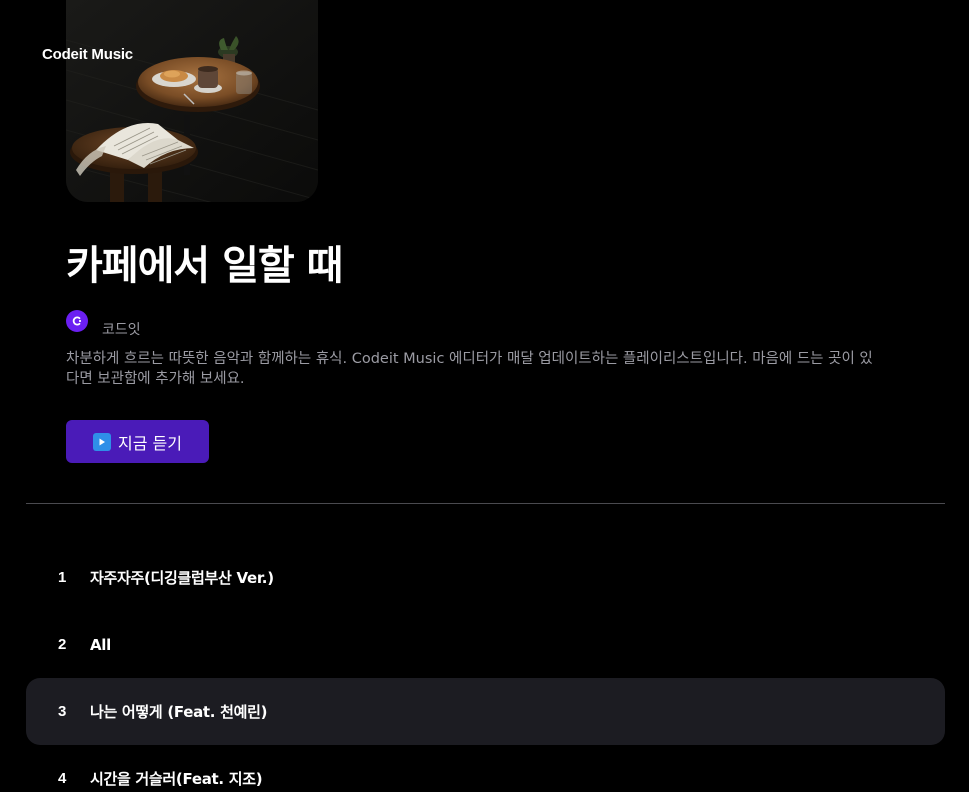 The image size is (969, 792). I want to click on listen-now-button: 지금 듣기, so click(137, 441).